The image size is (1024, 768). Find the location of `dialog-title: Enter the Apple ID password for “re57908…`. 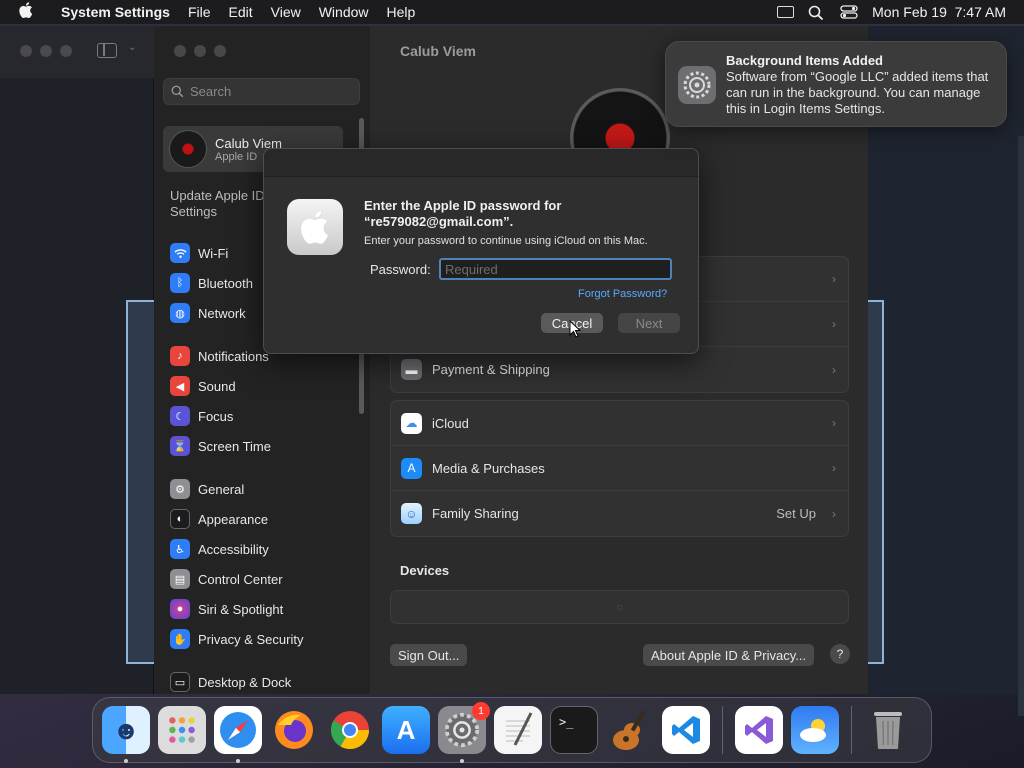

dialog-title: Enter the Apple ID password for “re57908… is located at coordinates (463, 213).